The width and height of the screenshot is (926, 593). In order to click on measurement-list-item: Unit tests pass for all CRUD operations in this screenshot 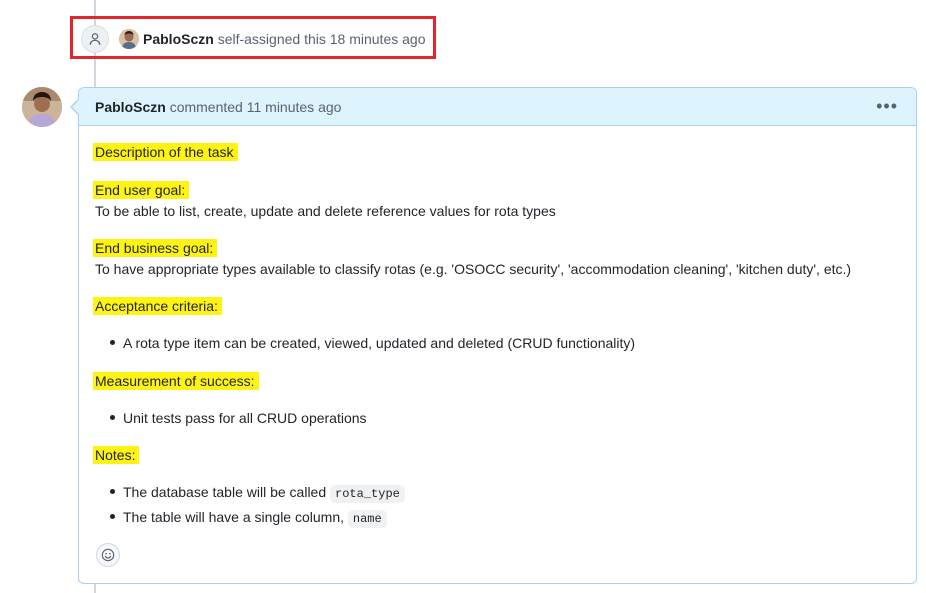, I will do `click(245, 418)`.